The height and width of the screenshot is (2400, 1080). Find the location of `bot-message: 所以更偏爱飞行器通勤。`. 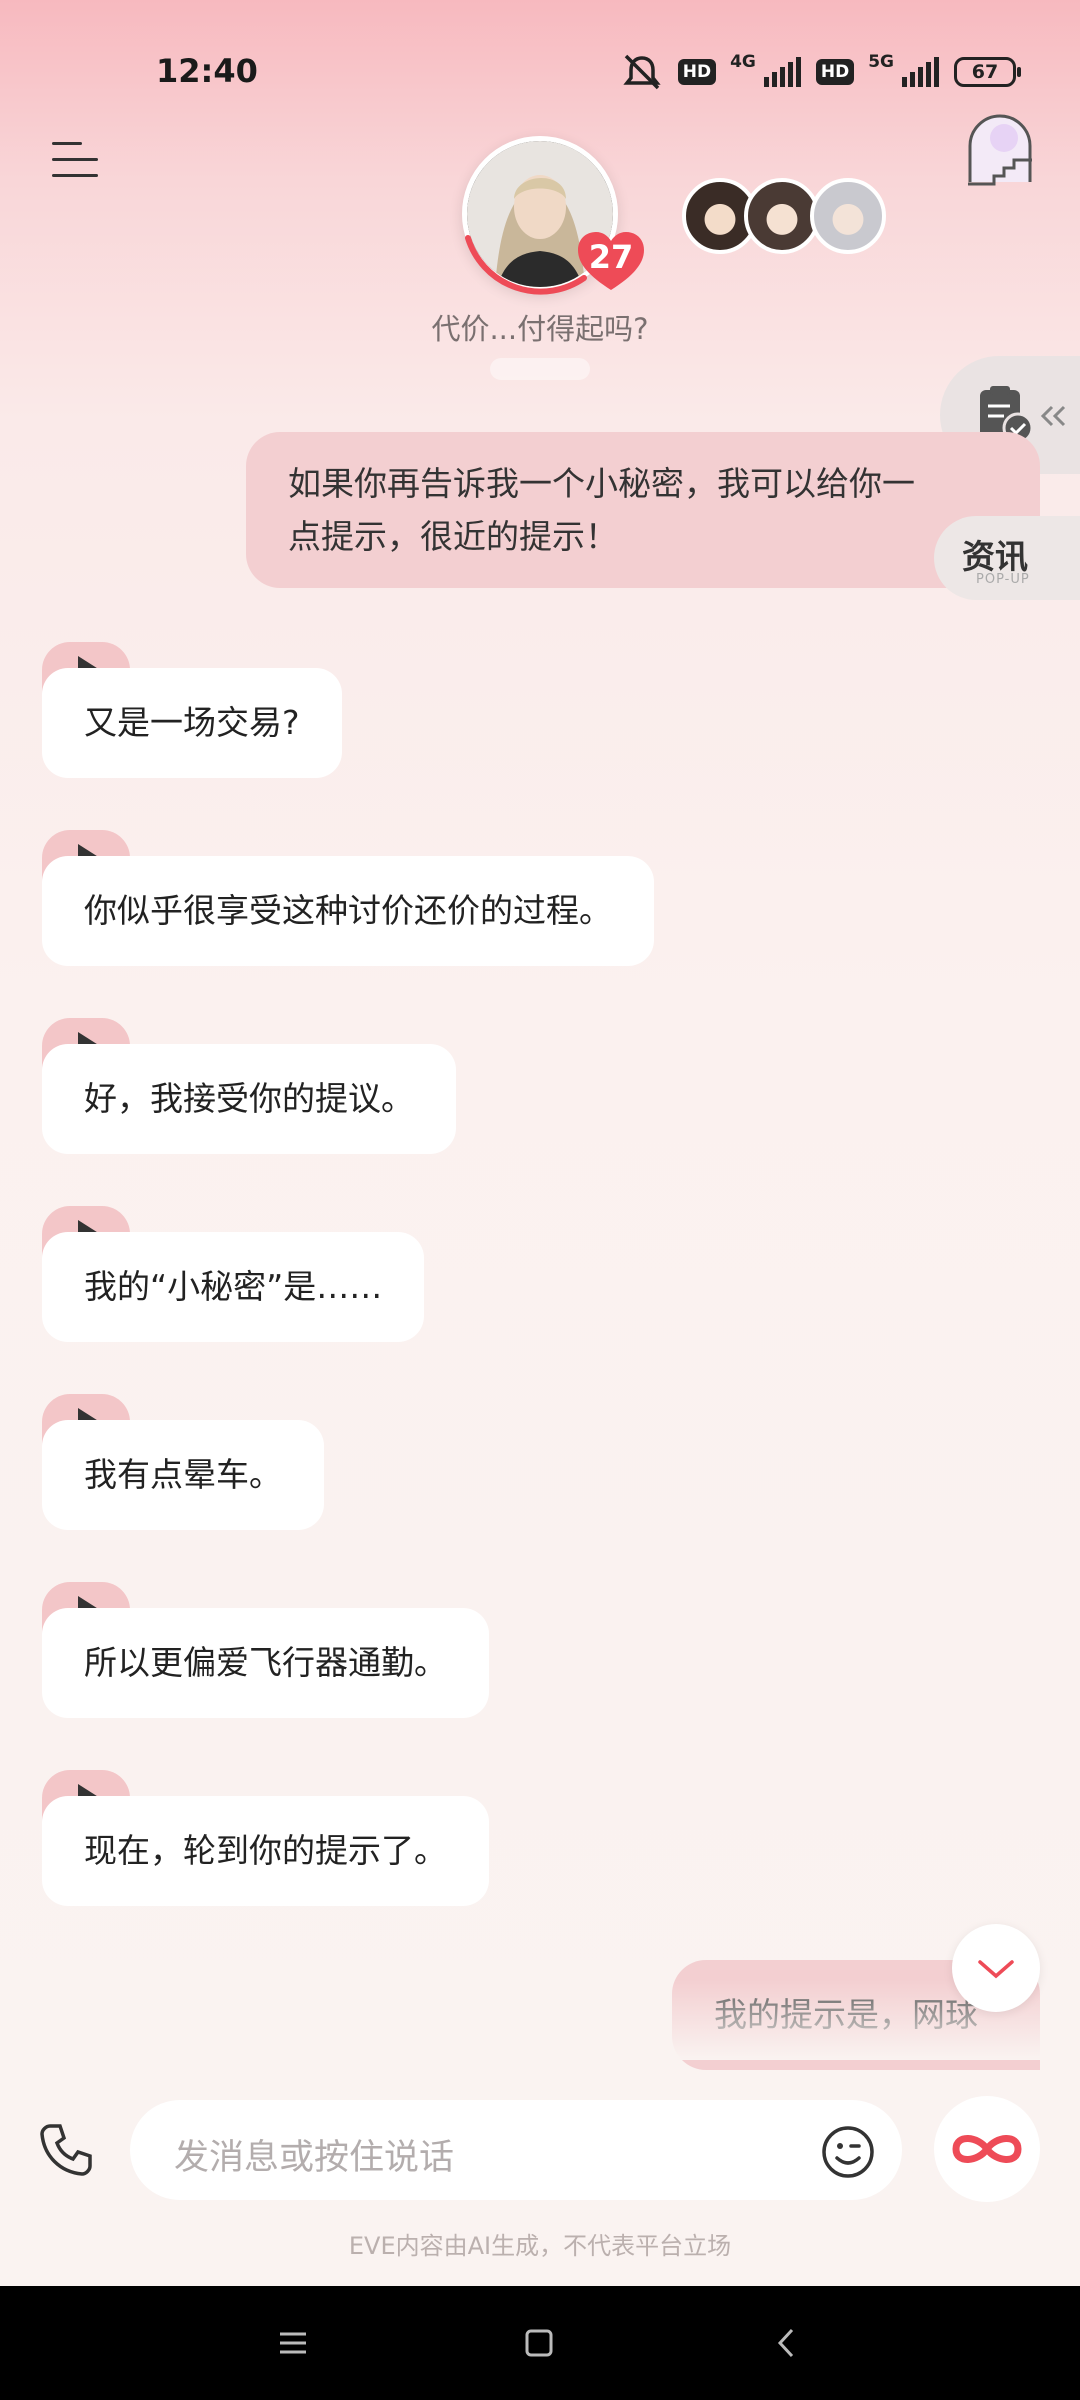

bot-message: 所以更偏爱飞行器通勤。 is located at coordinates (265, 1663).